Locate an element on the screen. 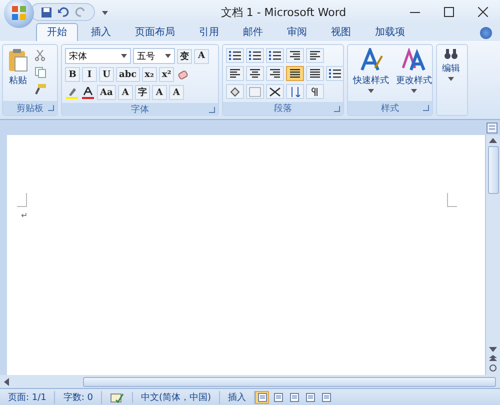 This screenshot has height=405, width=500. styles-letters-icon is located at coordinates (414, 60).